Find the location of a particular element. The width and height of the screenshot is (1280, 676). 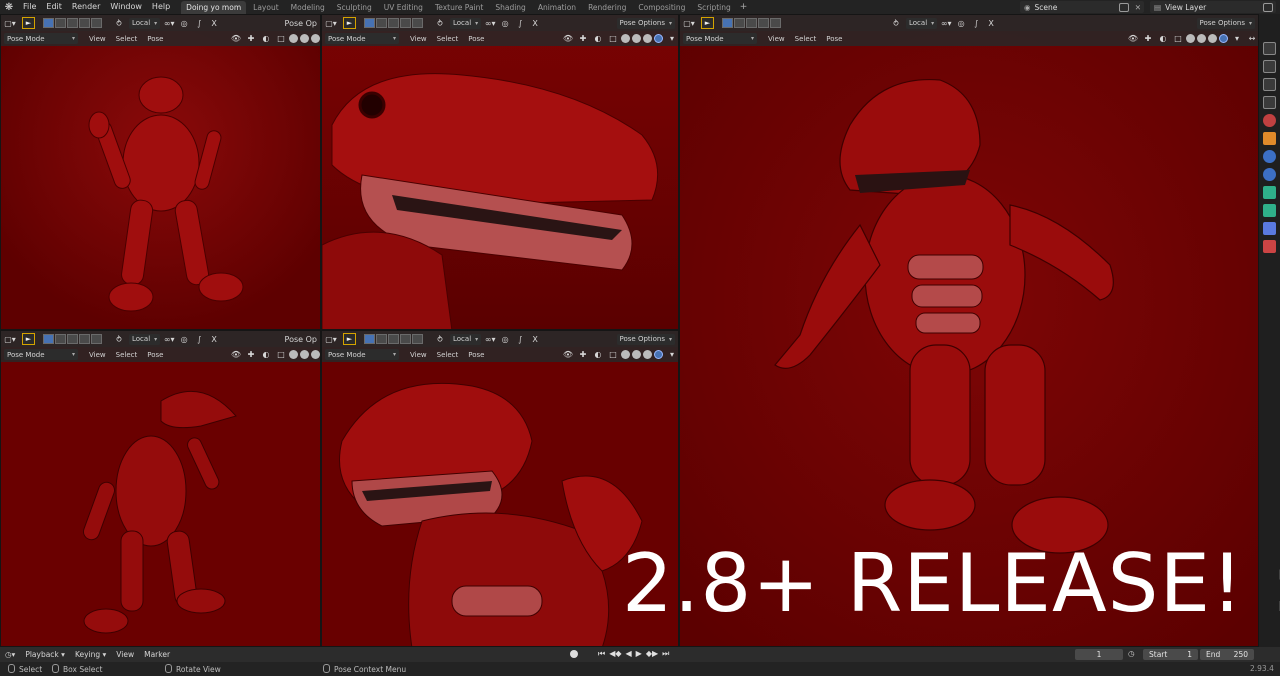

sidebar-toggle-icon: ↔ is located at coordinates (1252, 38).